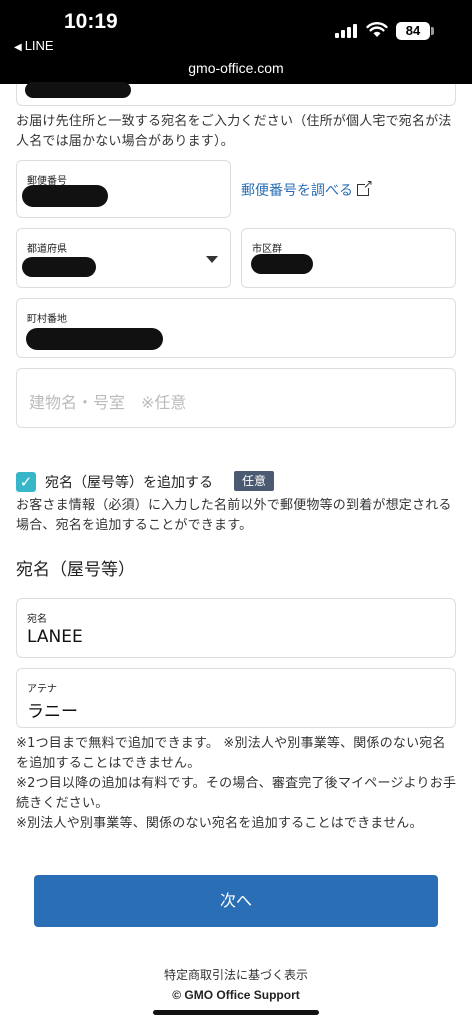  What do you see at coordinates (297, 191) in the screenshot?
I see `postal-lookup-label: 郵便番号を調べる` at bounding box center [297, 191].